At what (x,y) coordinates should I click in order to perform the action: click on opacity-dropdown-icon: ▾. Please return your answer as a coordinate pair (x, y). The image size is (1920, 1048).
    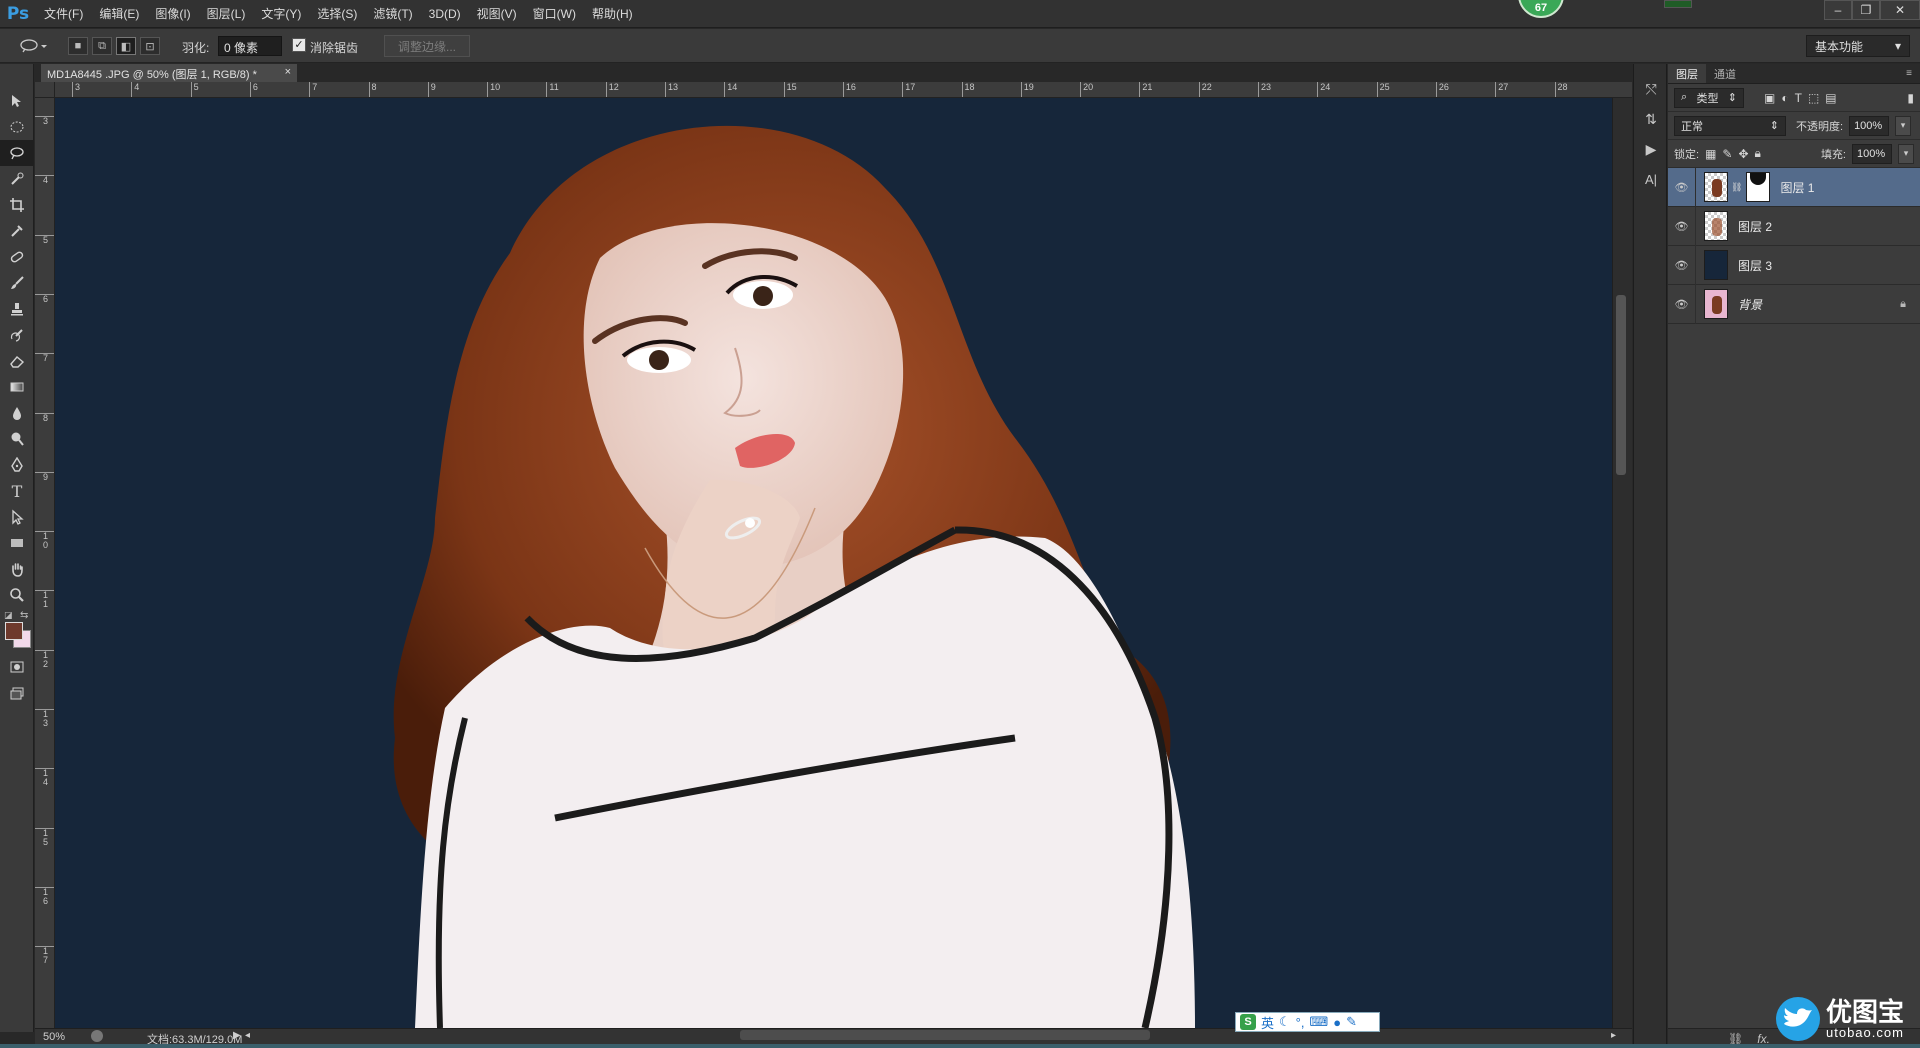
    Looking at the image, I should click on (1903, 125).